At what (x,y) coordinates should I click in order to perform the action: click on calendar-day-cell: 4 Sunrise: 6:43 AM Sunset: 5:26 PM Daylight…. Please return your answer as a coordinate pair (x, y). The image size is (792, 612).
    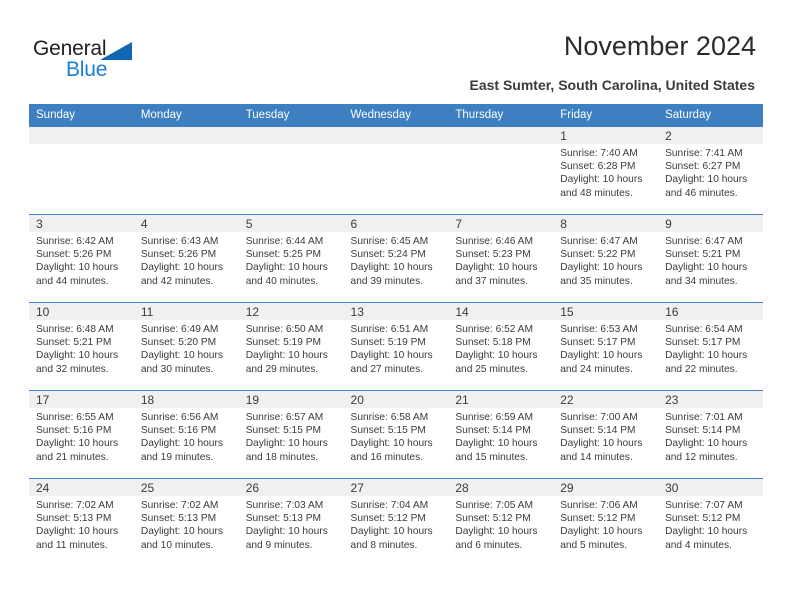
    Looking at the image, I should click on (186, 258).